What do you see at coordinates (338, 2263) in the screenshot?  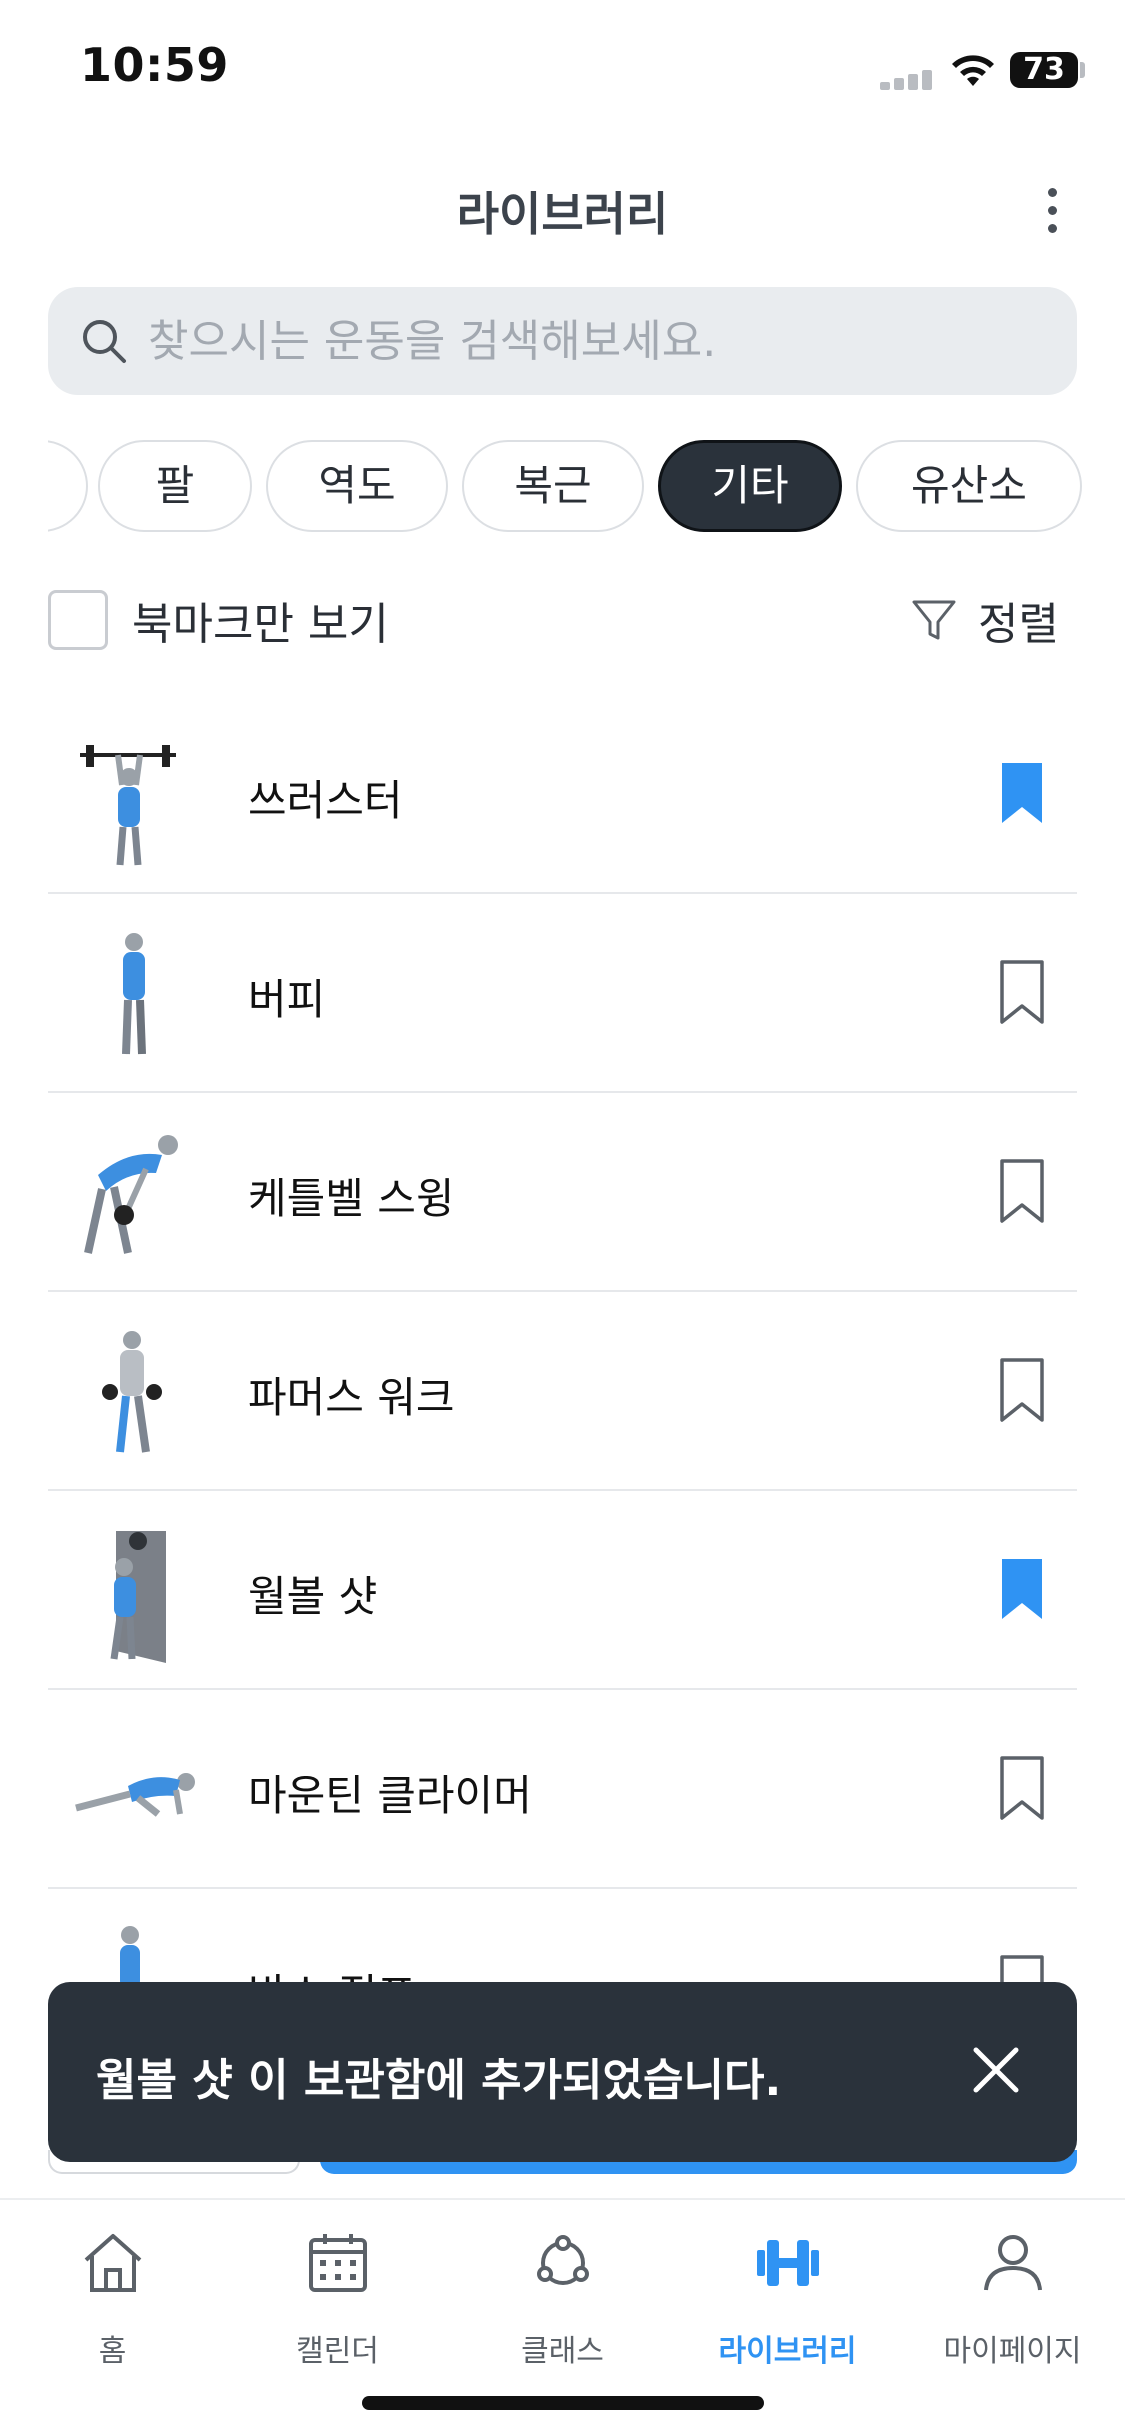 I see `calendar-icon` at bounding box center [338, 2263].